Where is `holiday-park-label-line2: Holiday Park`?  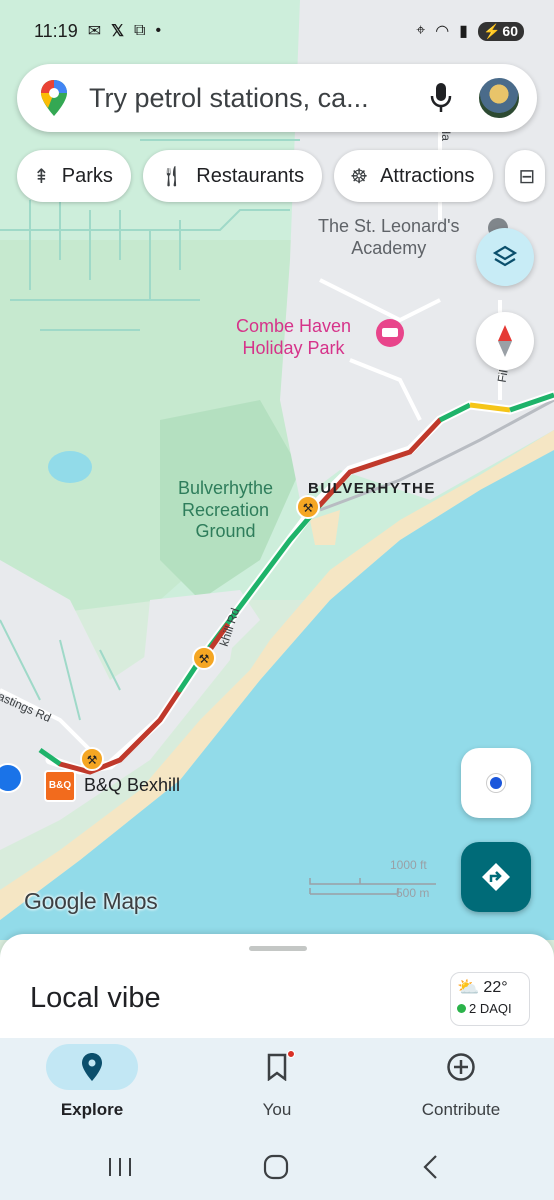
holiday-park-label-line2: Holiday Park is located at coordinates (293, 347).